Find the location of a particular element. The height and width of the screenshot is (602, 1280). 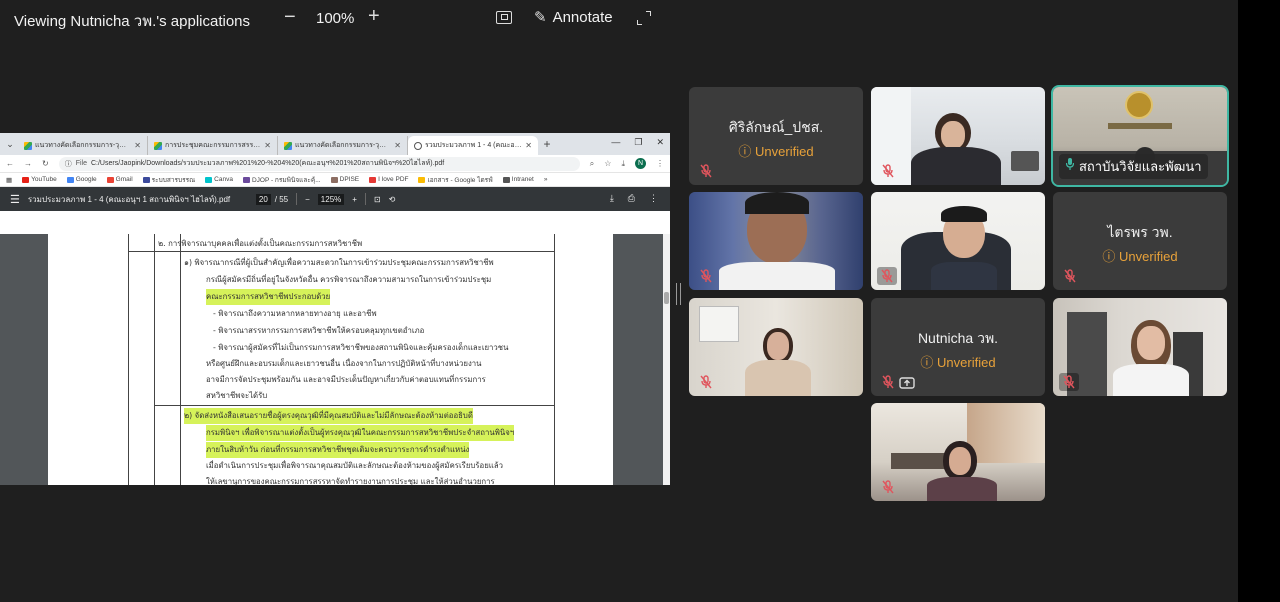

participant-name: ศิริลักษณ์_ปชส. is located at coordinates (776, 127).